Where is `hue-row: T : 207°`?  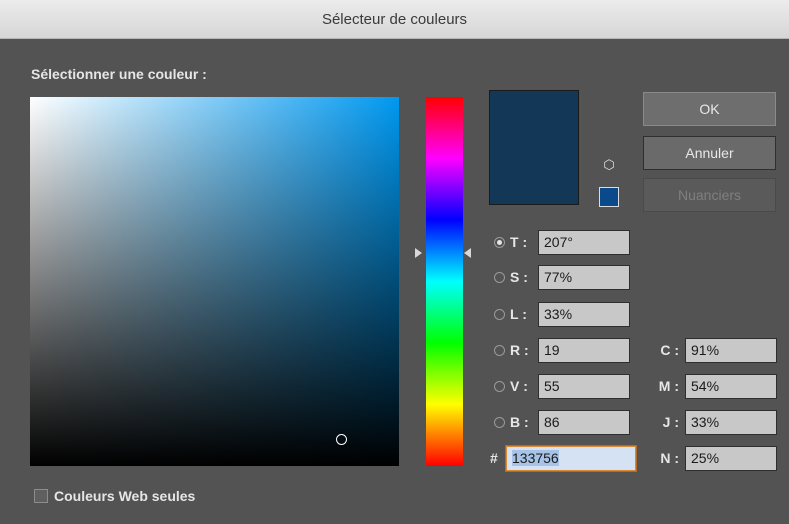 hue-row: T : 207° is located at coordinates (562, 242).